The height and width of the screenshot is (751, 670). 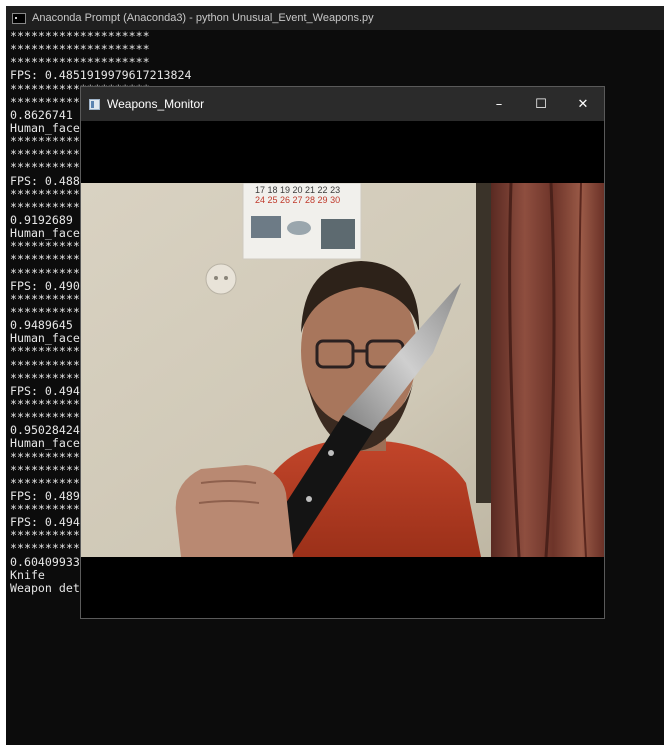 I want to click on maximize-button: ☐, so click(x=541, y=104).